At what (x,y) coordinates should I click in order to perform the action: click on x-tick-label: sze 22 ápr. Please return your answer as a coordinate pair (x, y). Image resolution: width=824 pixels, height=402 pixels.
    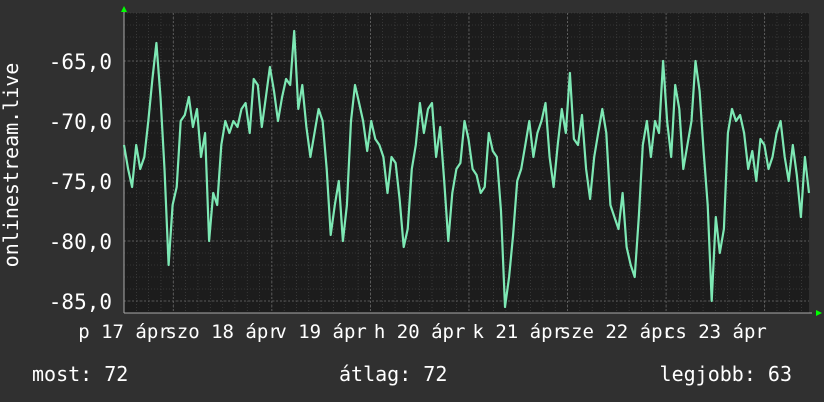
    Looking at the image, I should click on (617, 332).